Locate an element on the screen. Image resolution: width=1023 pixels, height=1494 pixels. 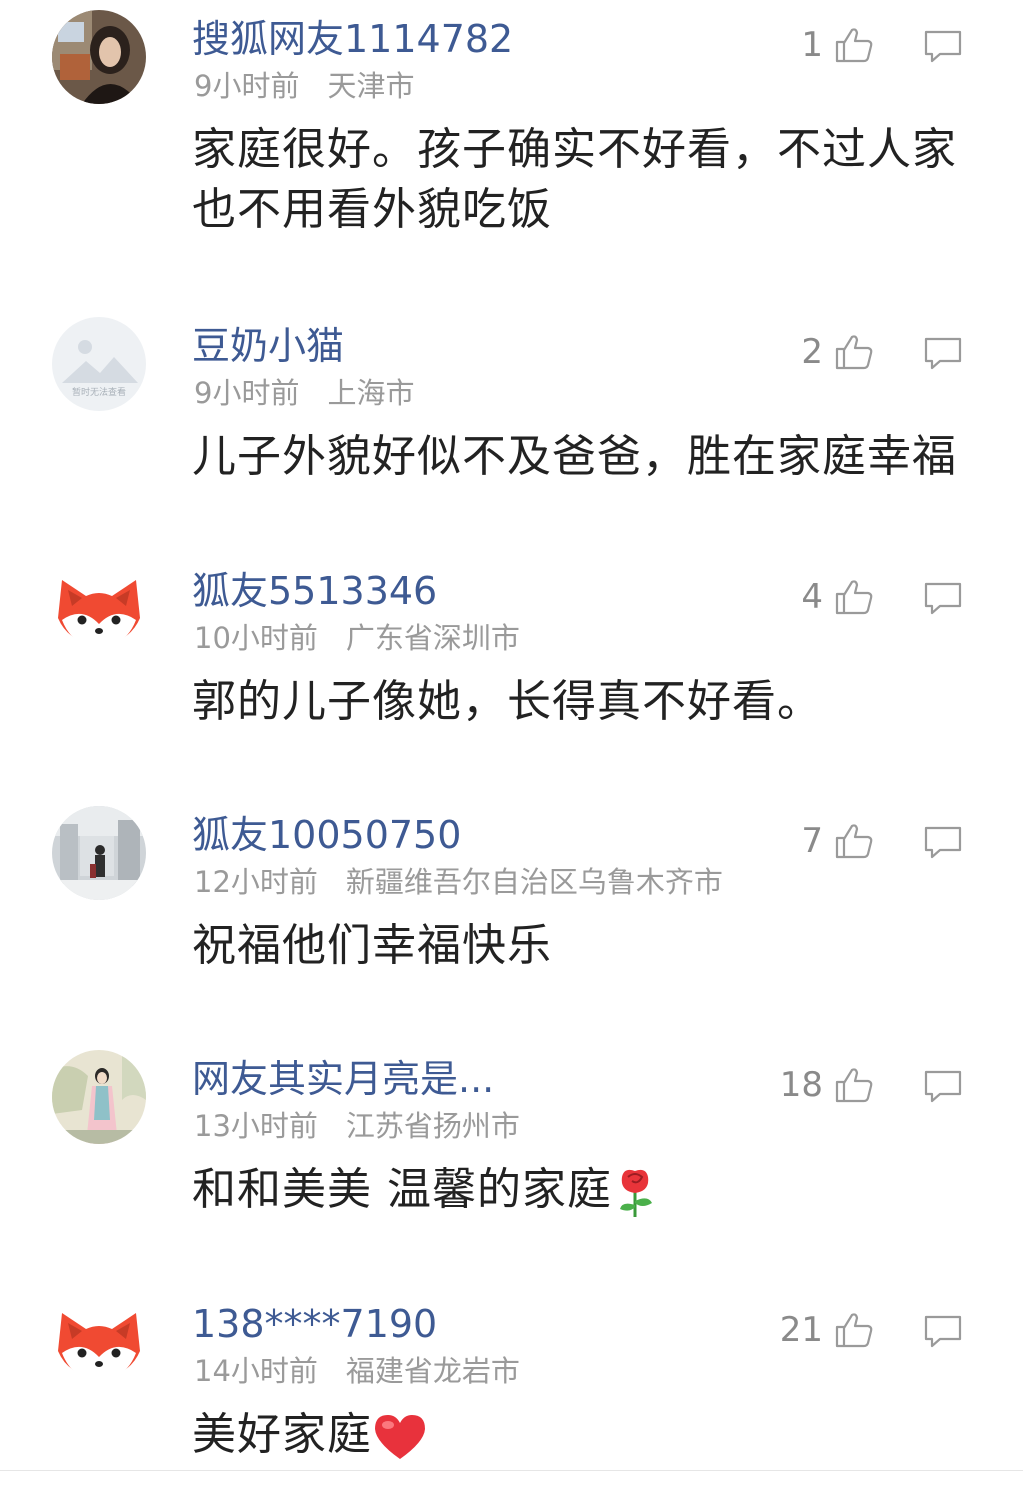
avatar-caption: 暂时无法查看 is located at coordinates (99, 392).